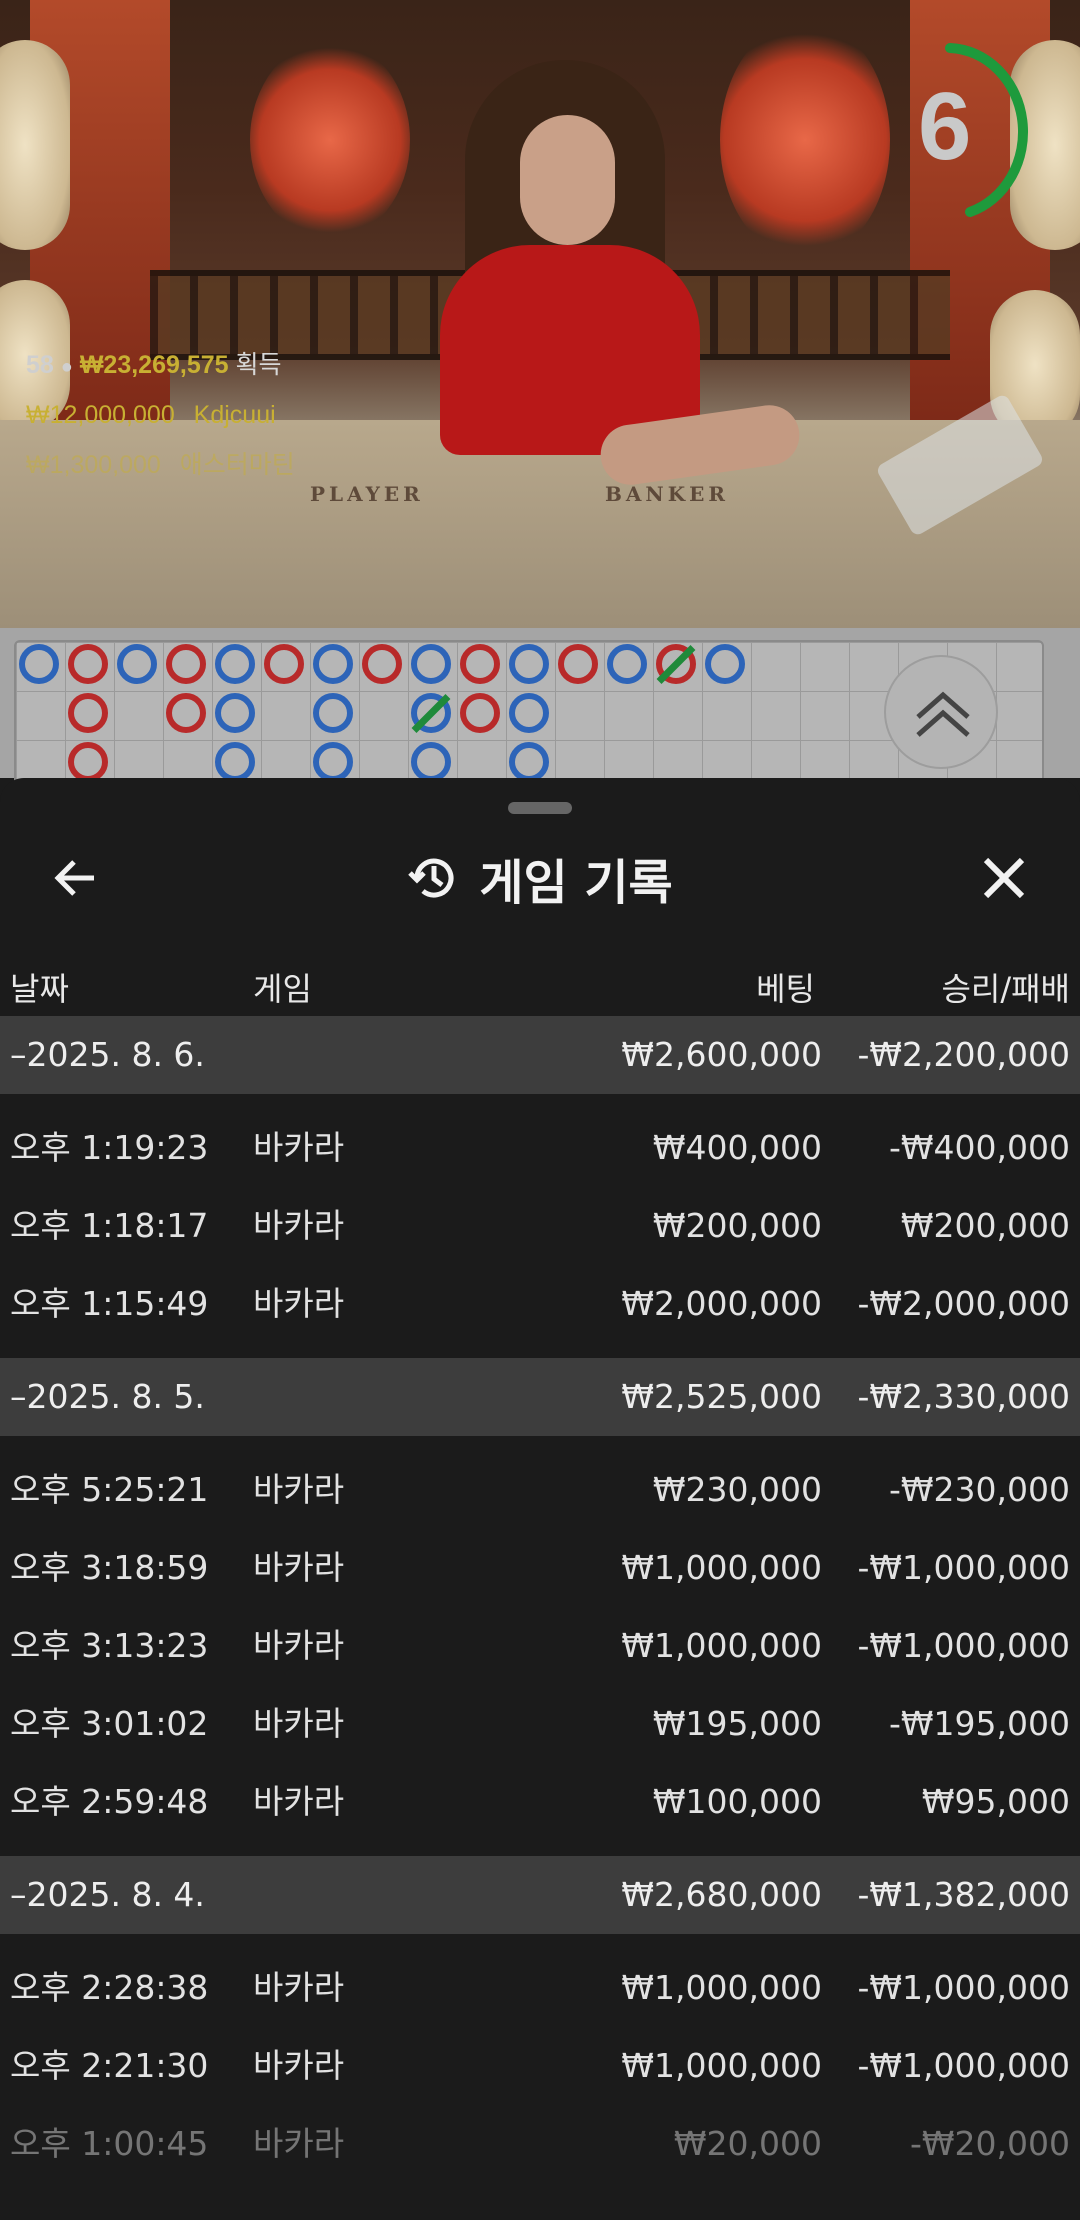 The image size is (1080, 2220). Describe the element at coordinates (737, 1147) in the screenshot. I see `row-bet: ₩400,000` at that location.